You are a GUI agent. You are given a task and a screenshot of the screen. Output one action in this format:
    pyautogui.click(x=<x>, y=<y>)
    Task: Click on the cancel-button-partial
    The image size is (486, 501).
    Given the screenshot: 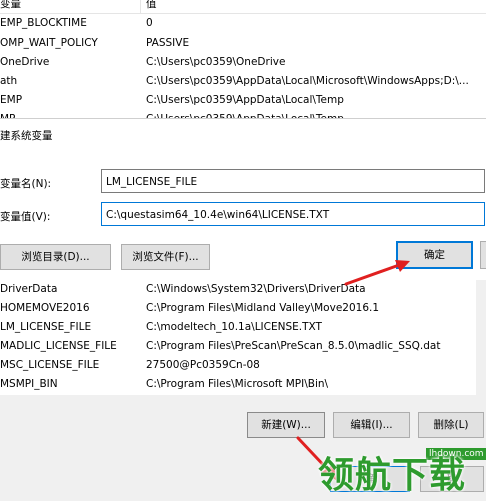 What is the action you would take?
    pyautogui.click(x=483, y=255)
    